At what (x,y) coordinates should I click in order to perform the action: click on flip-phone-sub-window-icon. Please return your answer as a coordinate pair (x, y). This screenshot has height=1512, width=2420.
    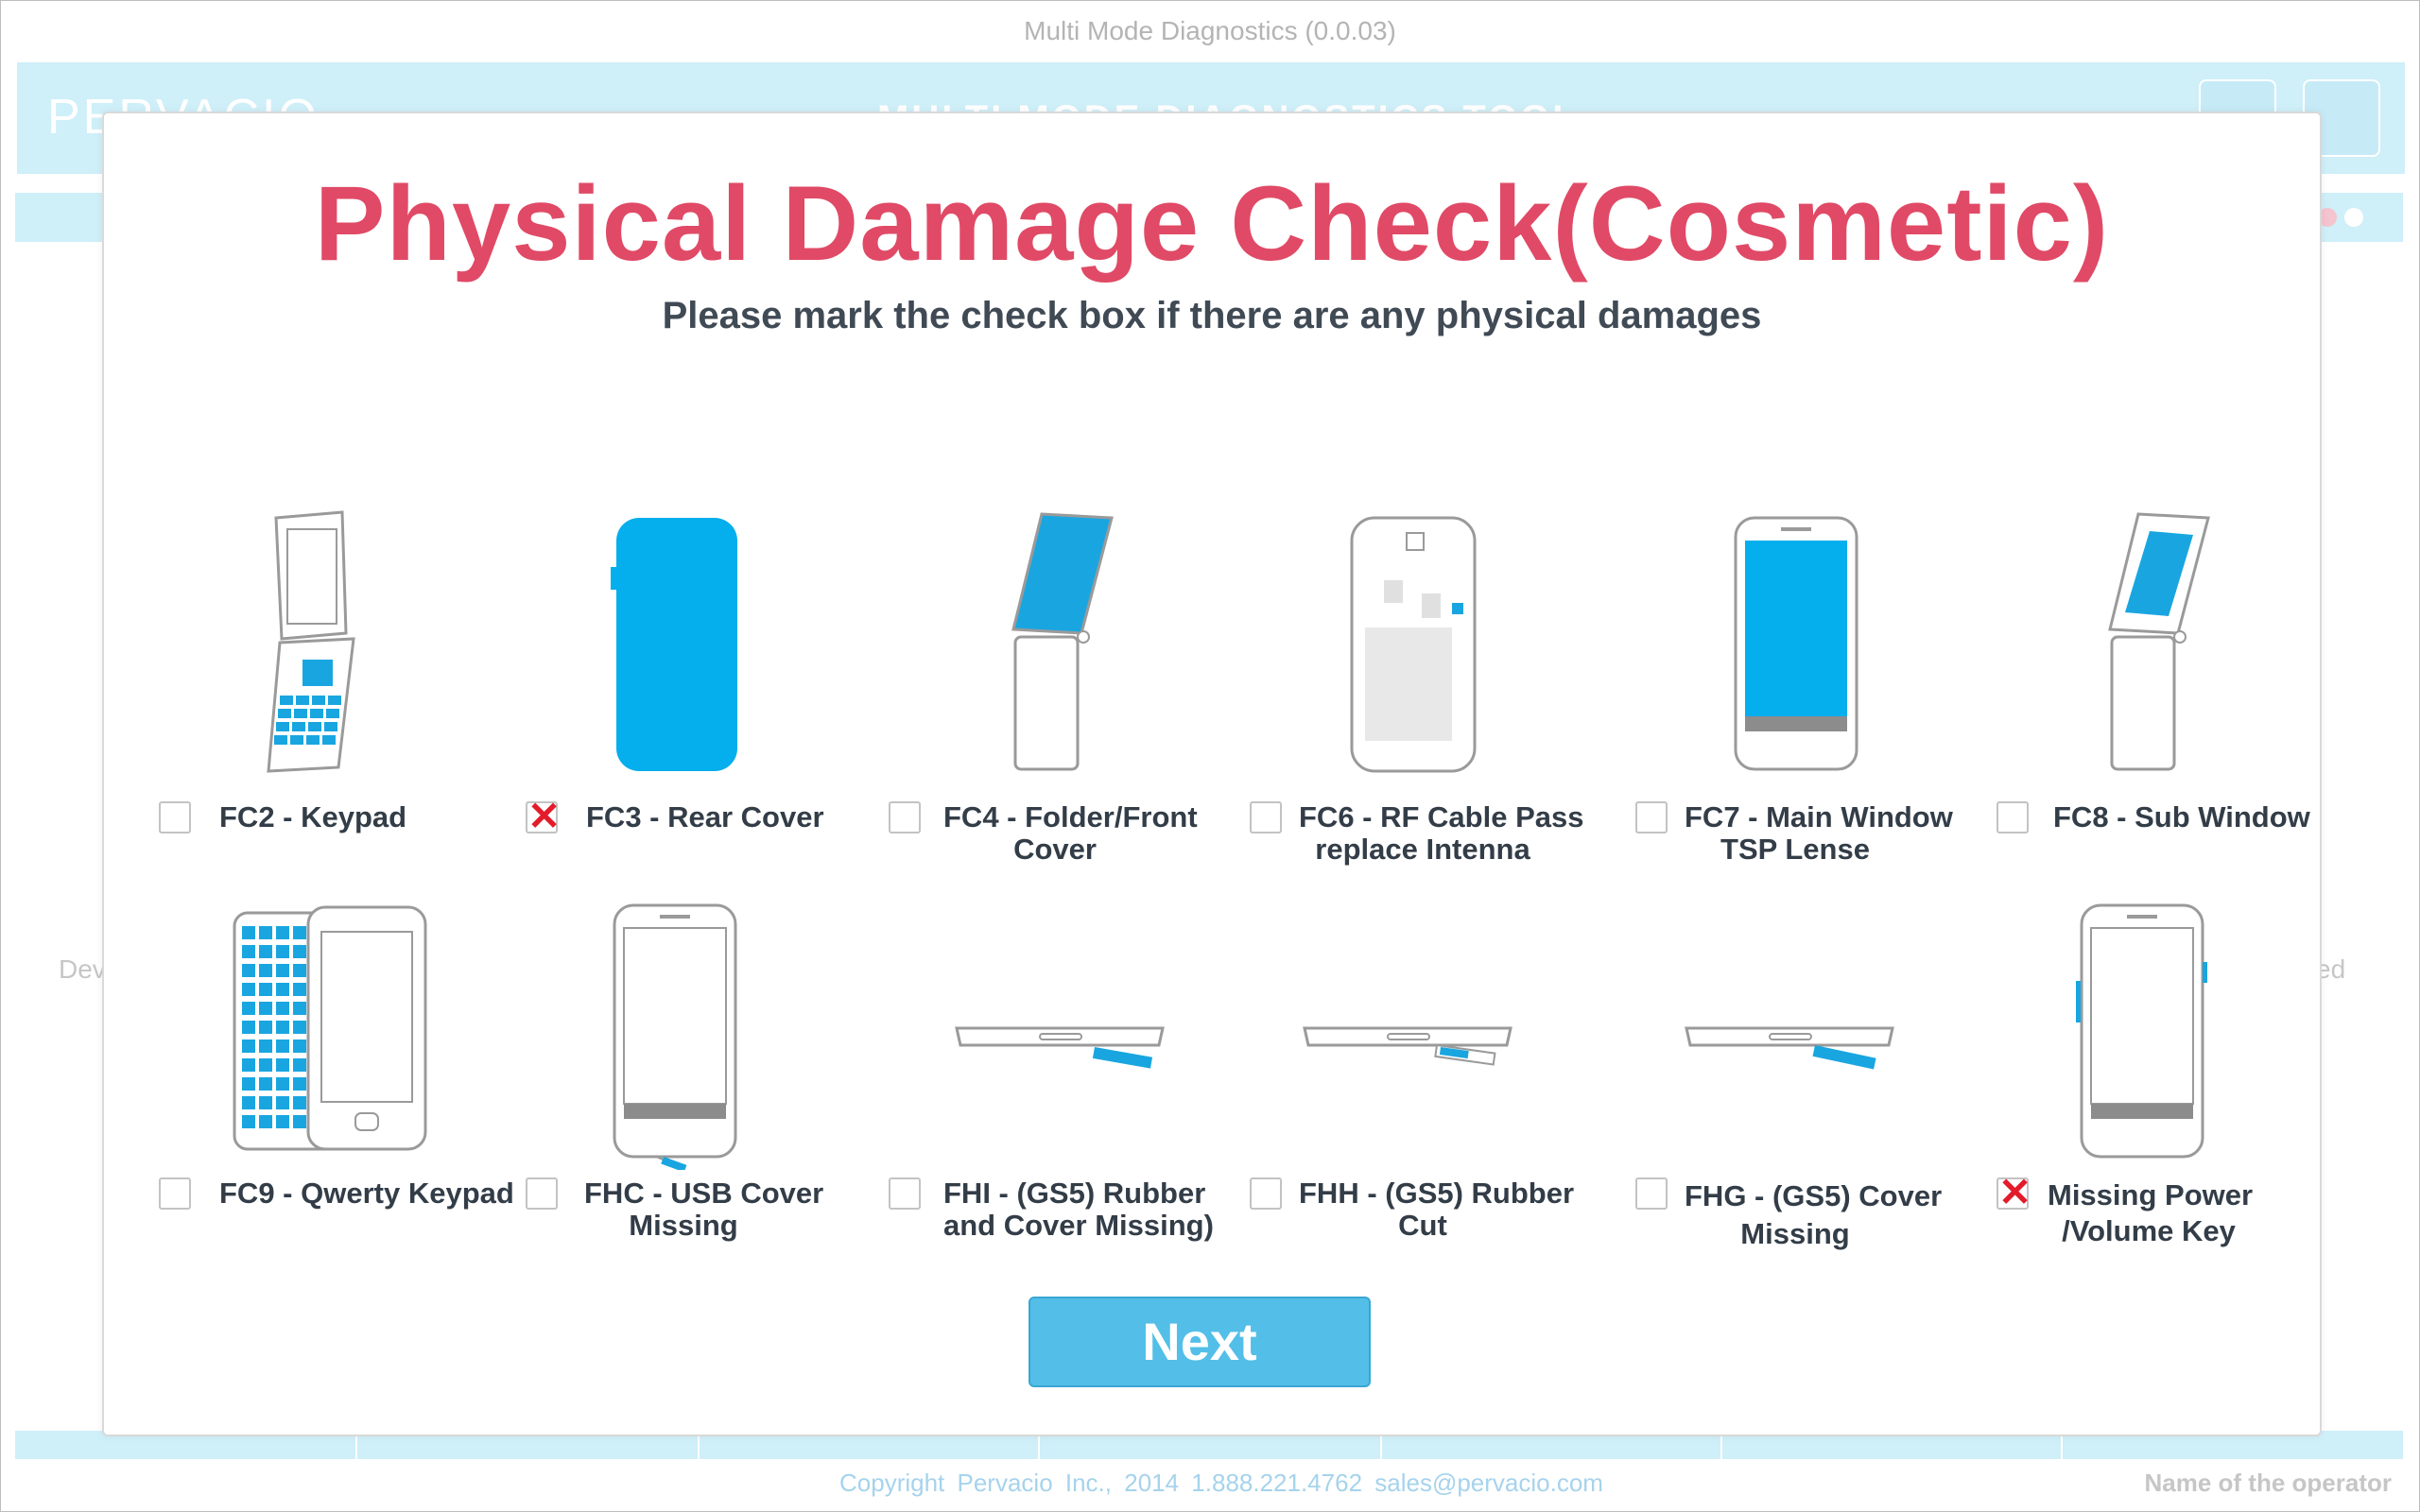
    Looking at the image, I should click on (2163, 645).